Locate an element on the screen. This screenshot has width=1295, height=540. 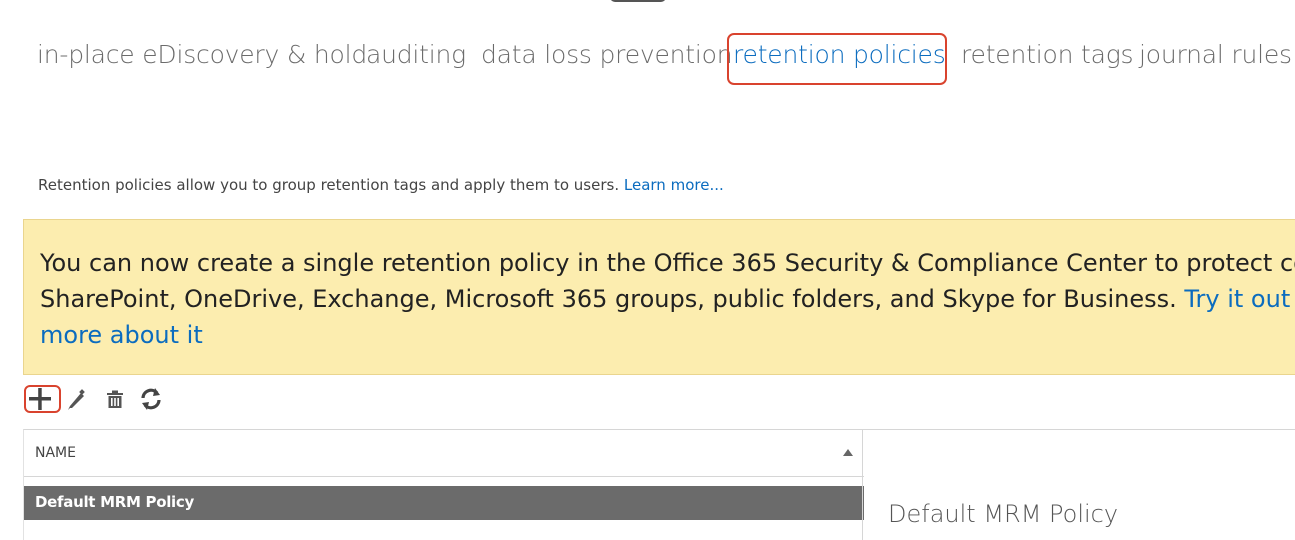
edit-button is located at coordinates (76, 399).